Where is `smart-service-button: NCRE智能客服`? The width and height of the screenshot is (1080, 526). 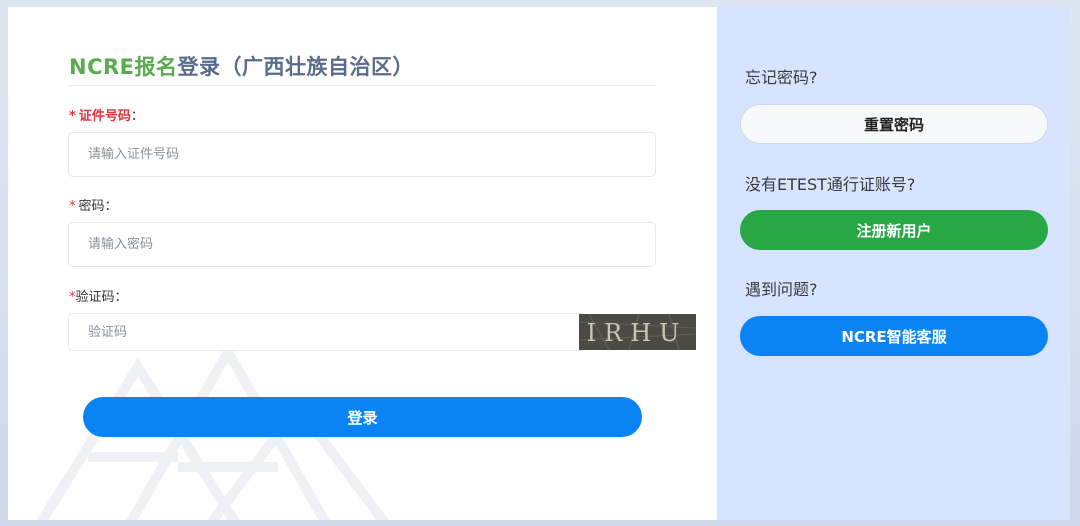 smart-service-button: NCRE智能客服 is located at coordinates (894, 336).